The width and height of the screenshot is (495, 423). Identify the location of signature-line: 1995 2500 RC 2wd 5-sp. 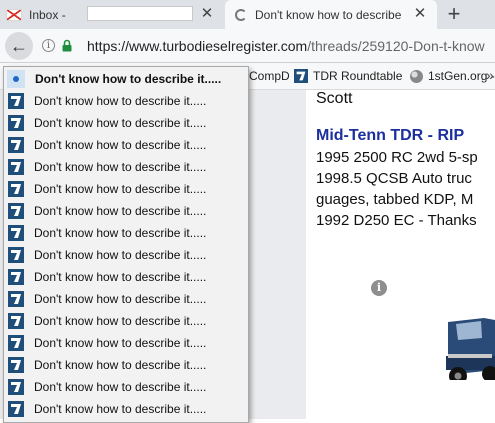
(397, 157).